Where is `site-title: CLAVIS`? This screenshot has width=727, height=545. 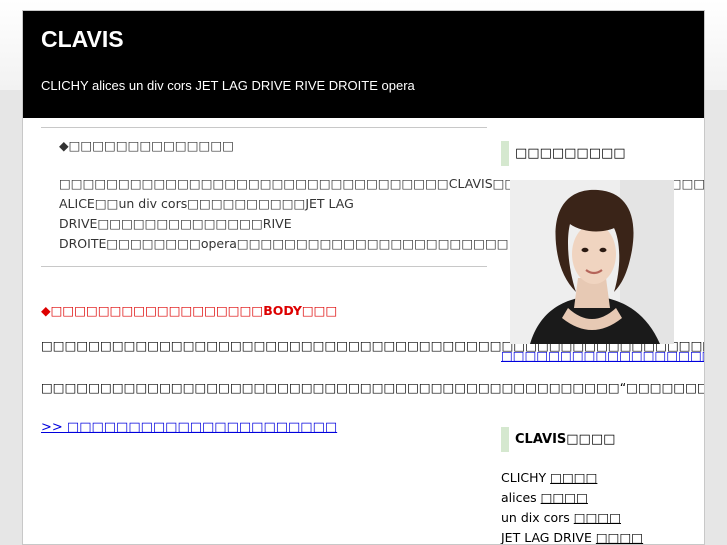
site-title: CLAVIS is located at coordinates (82, 39).